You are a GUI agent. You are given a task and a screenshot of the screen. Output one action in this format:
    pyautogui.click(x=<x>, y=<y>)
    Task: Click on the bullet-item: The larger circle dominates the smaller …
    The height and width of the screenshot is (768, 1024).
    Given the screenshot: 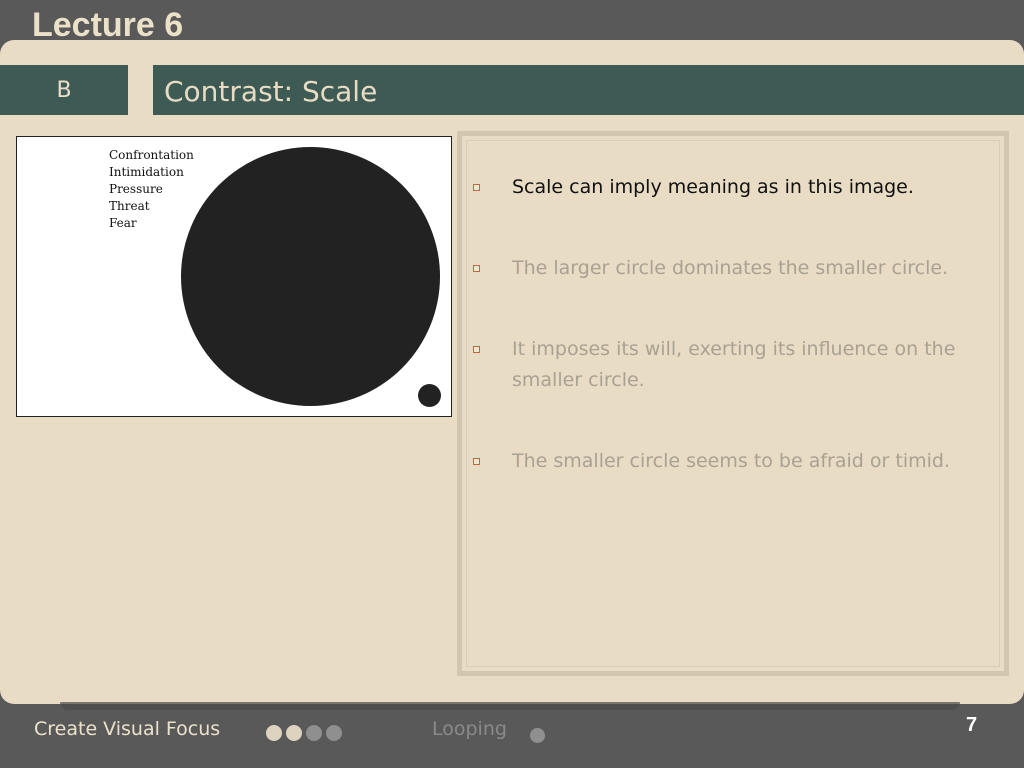 What is the action you would take?
    pyautogui.click(x=723, y=268)
    